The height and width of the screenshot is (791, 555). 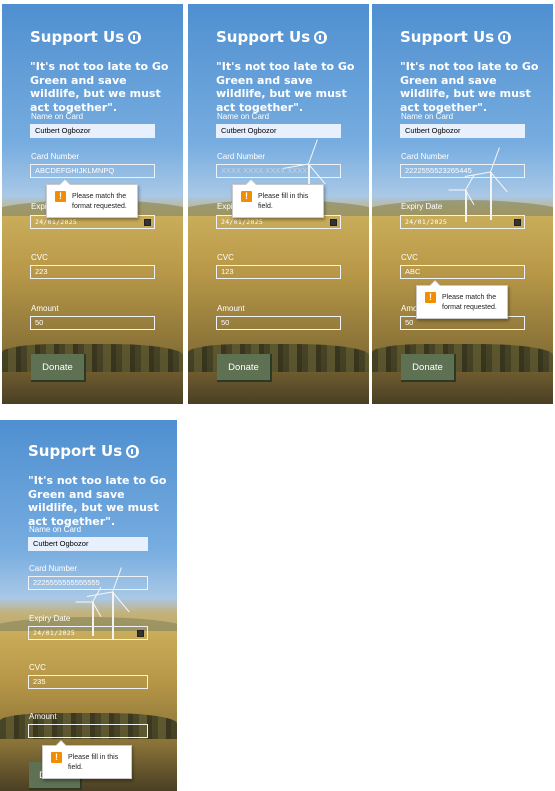 What do you see at coordinates (462, 171) in the screenshot?
I see `card-number-input: 2222555523265445` at bounding box center [462, 171].